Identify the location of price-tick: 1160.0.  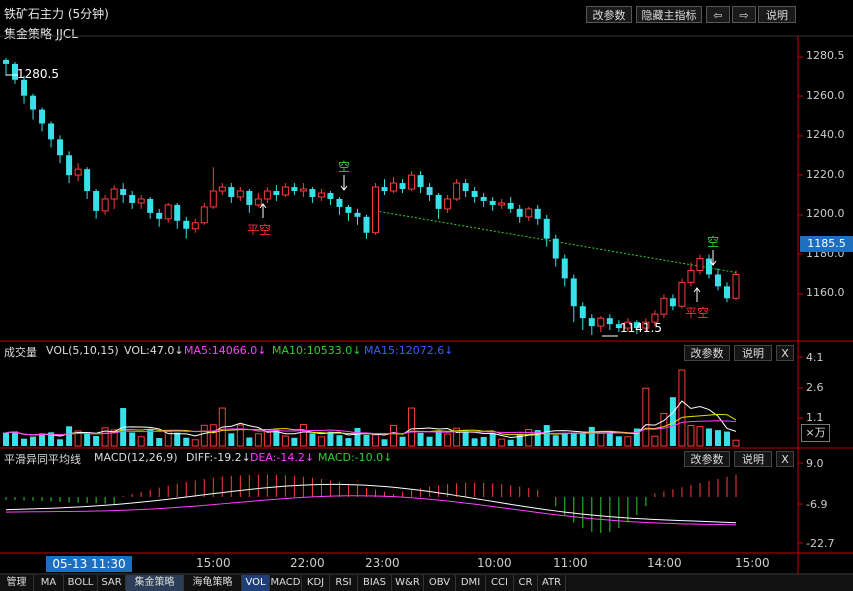
(825, 292).